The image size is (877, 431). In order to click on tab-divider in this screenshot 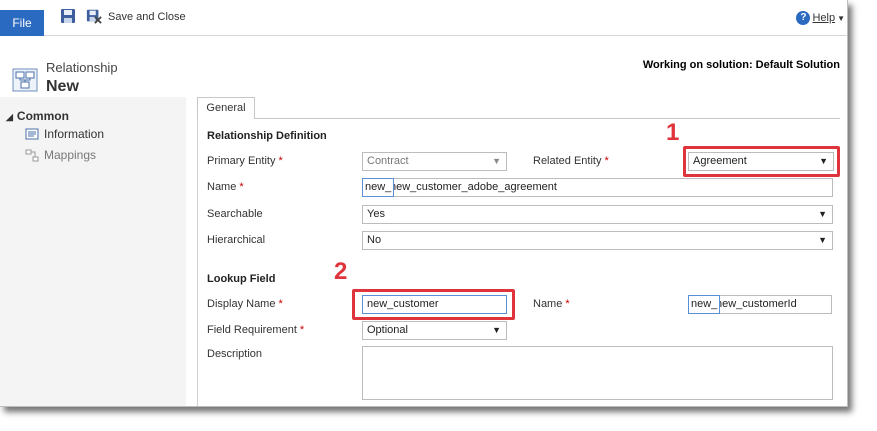, I will do `click(547, 118)`.